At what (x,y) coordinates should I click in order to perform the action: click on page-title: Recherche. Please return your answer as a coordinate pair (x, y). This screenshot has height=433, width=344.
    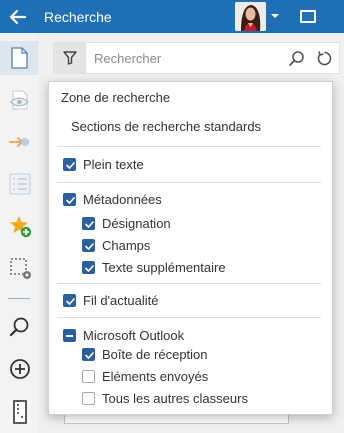
    Looking at the image, I should click on (78, 17).